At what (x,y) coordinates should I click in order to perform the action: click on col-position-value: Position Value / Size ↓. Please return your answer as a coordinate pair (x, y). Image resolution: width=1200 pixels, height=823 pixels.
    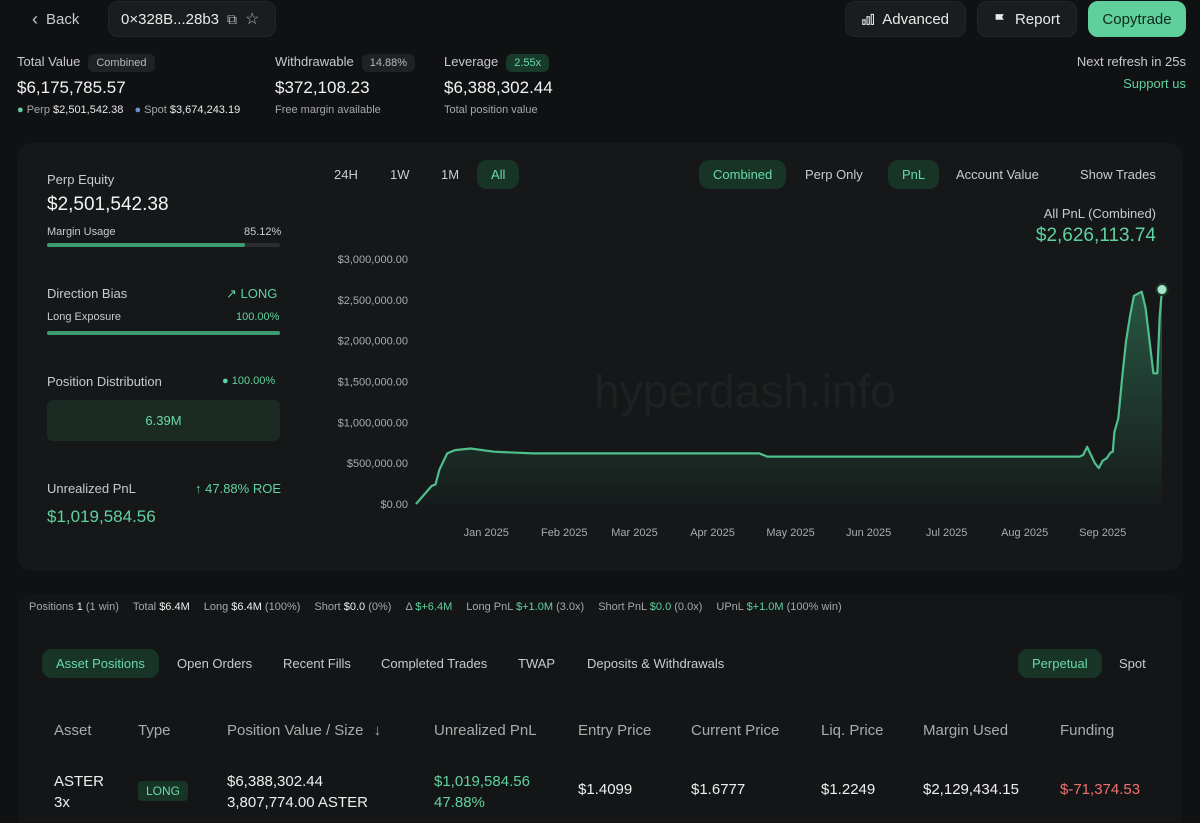
    Looking at the image, I should click on (304, 730).